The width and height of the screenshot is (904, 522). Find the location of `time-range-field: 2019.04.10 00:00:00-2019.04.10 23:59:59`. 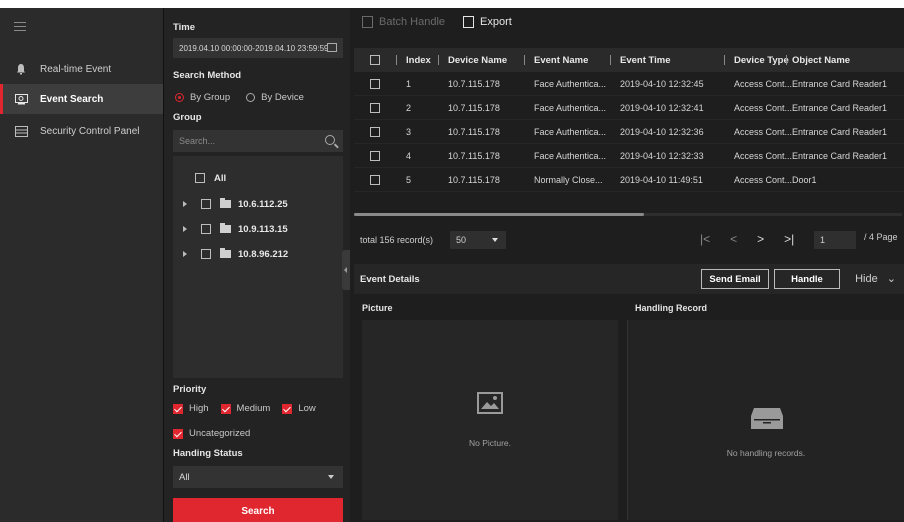

time-range-field: 2019.04.10 00:00:00-2019.04.10 23:59:59 is located at coordinates (258, 48).